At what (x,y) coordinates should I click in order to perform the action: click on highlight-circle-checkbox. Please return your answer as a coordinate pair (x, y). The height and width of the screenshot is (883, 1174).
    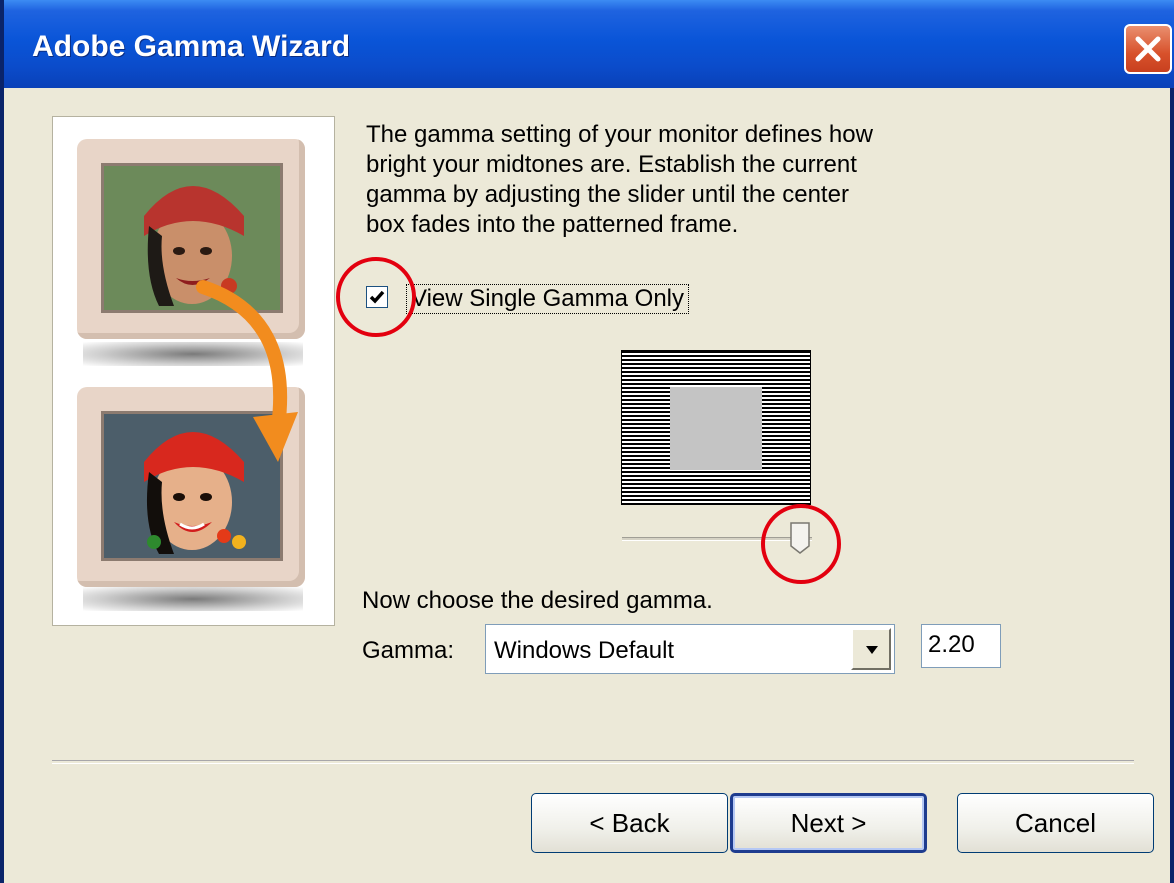
    Looking at the image, I should click on (376, 297).